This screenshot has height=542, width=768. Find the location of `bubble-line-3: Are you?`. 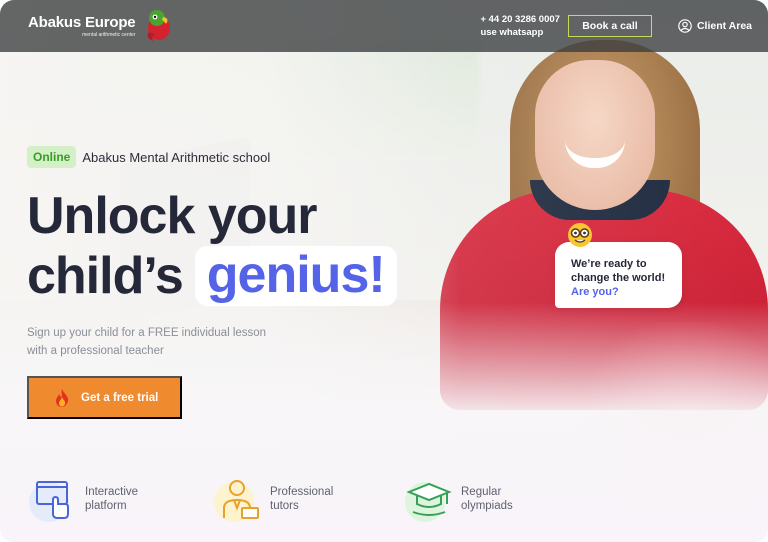

bubble-line-3: Are you? is located at coordinates (595, 292).